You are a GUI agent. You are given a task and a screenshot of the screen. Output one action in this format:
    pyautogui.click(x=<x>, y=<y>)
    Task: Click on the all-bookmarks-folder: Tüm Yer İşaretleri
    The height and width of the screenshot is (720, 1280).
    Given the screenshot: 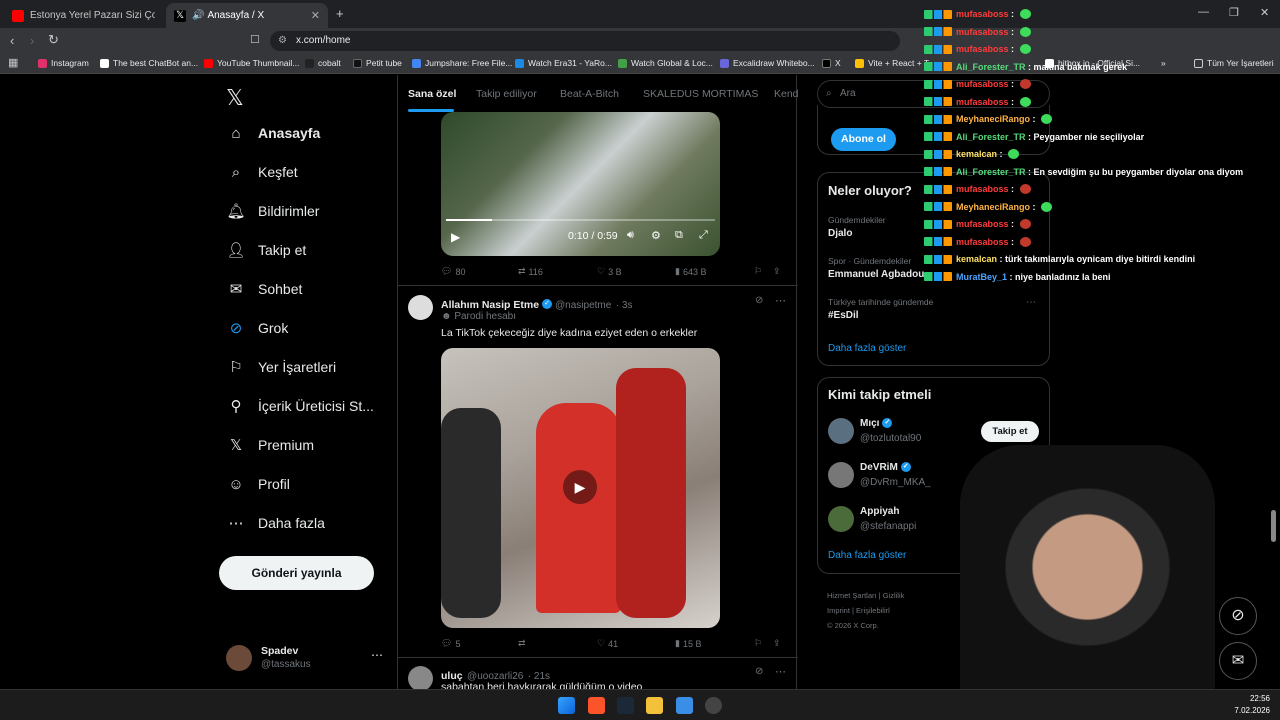 What is the action you would take?
    pyautogui.click(x=1234, y=63)
    